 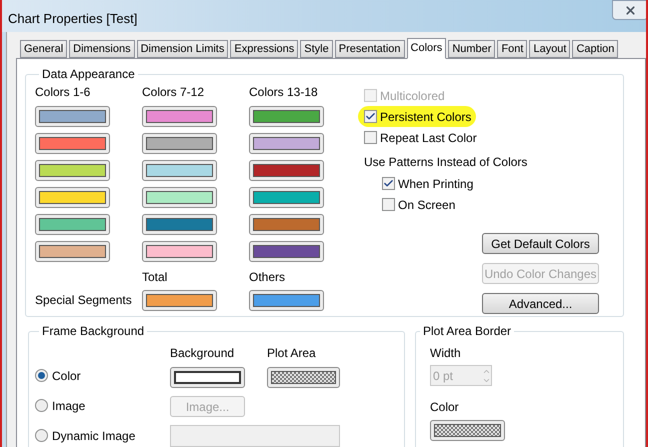 I want to click on checkbox-label: Multicolored, so click(x=412, y=96).